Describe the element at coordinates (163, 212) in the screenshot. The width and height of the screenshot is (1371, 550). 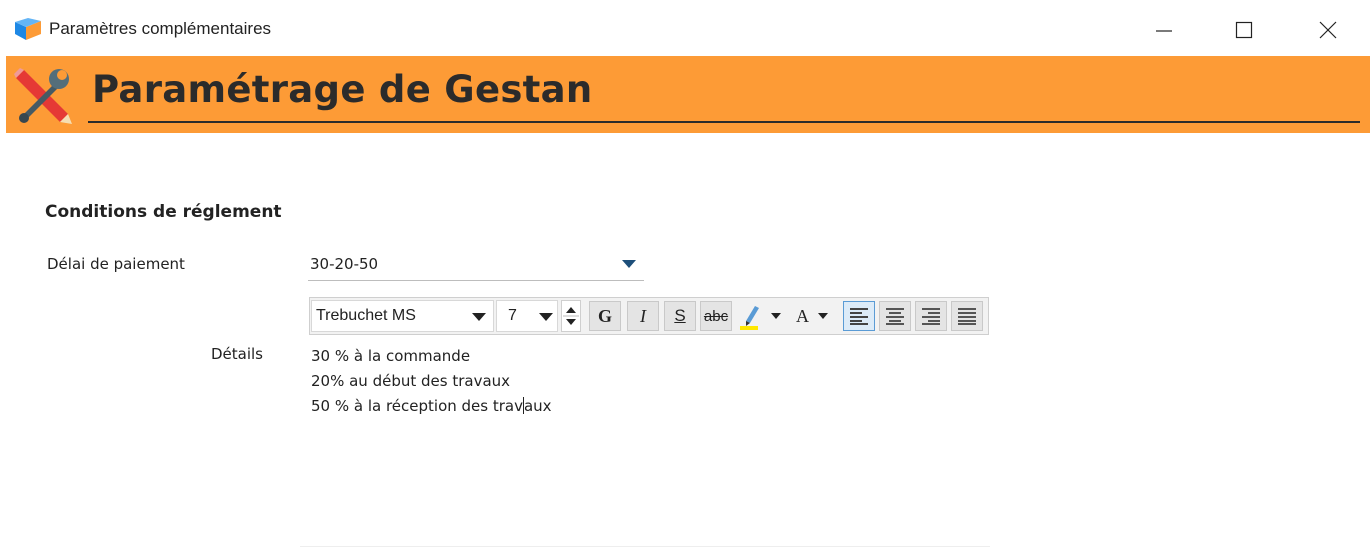
I see `section-title: Conditions de réglement` at that location.